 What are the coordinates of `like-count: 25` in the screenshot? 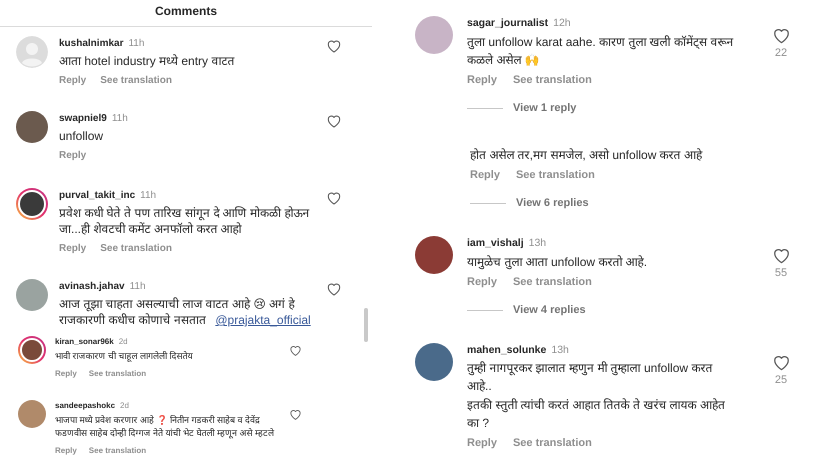 It's located at (781, 380).